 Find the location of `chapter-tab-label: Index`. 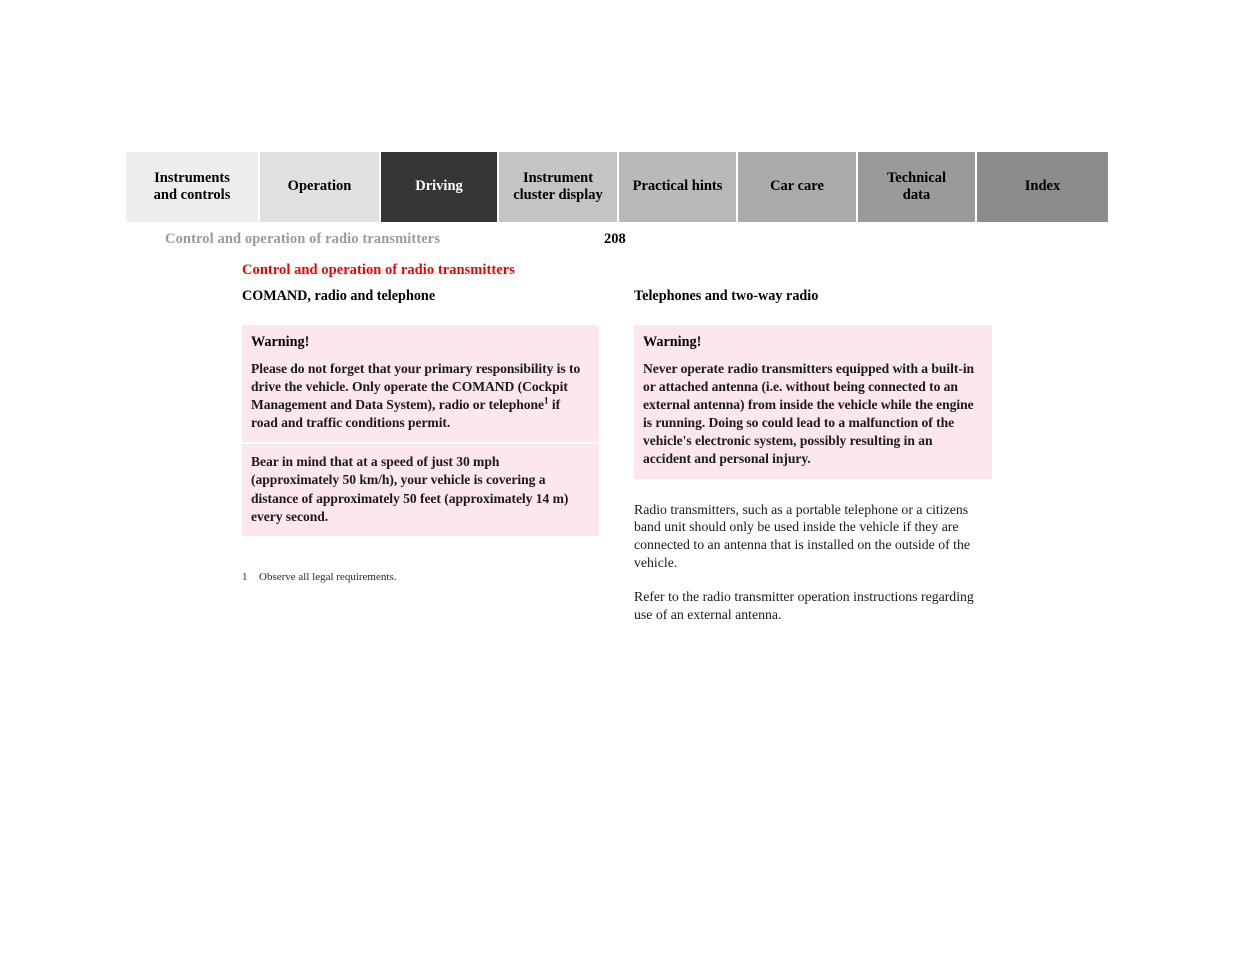

chapter-tab-label: Index is located at coordinates (1042, 186).